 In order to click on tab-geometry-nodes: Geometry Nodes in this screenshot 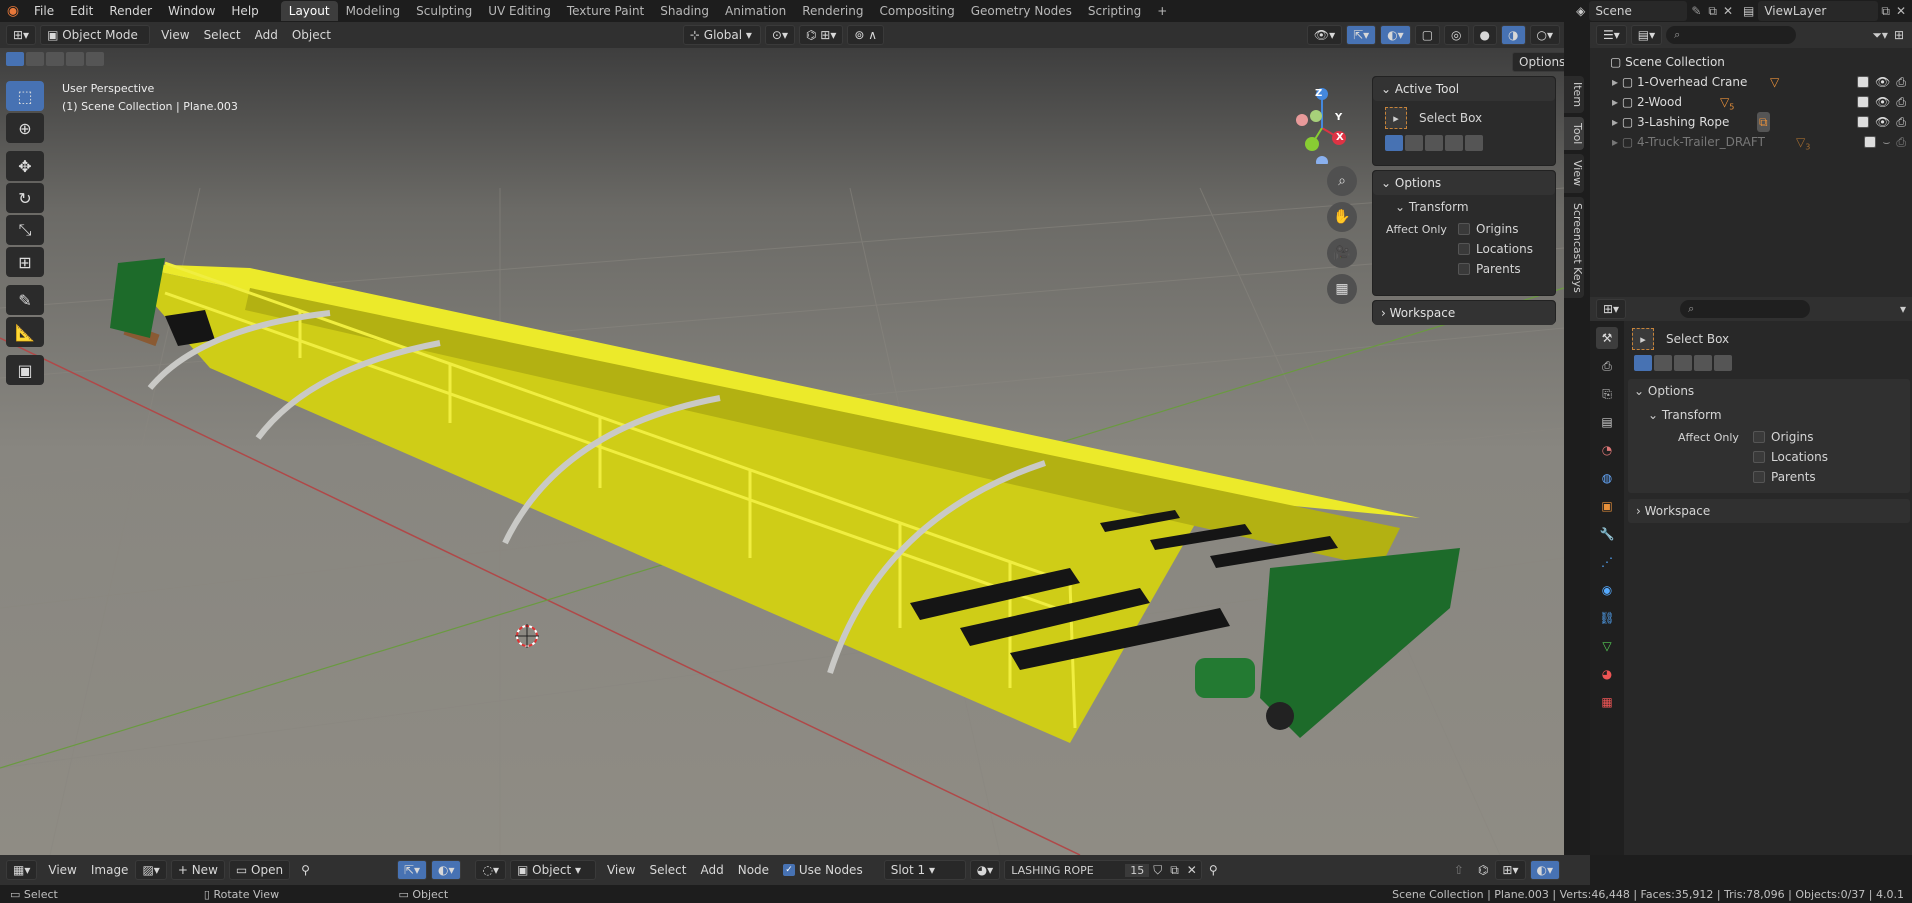, I will do `click(1021, 11)`.